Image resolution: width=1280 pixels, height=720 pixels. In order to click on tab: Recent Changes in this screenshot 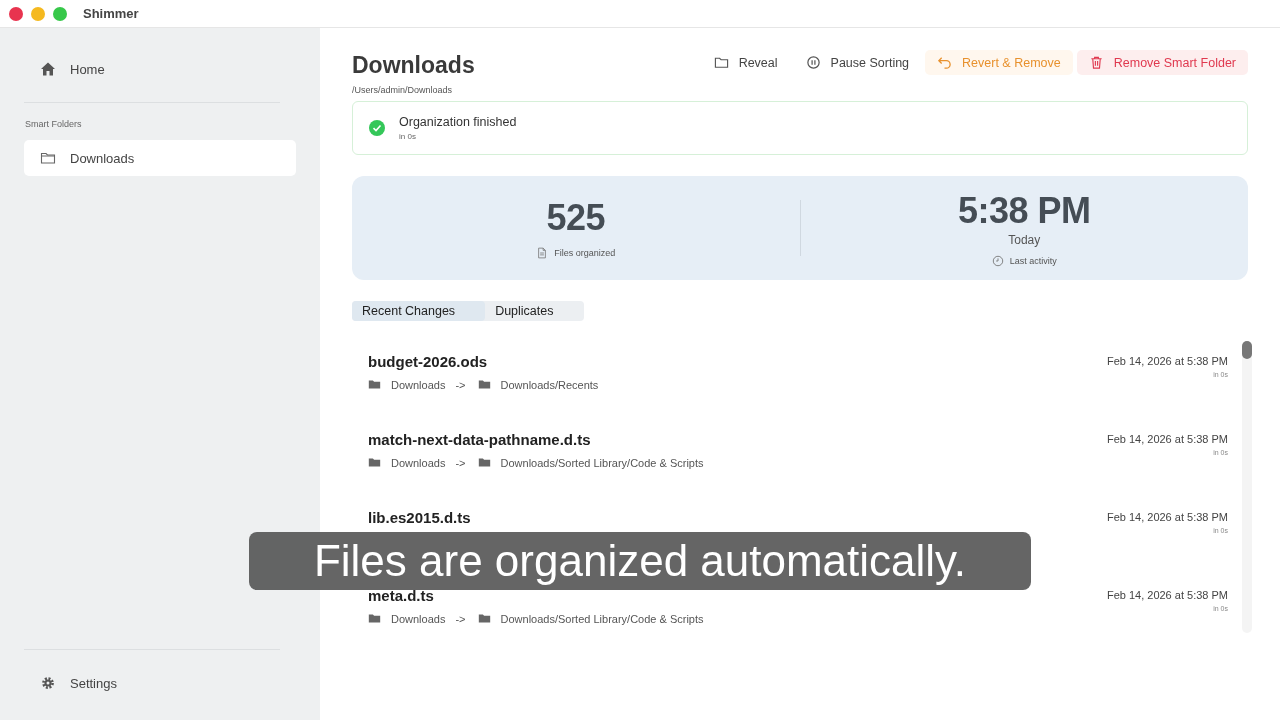, I will do `click(419, 311)`.